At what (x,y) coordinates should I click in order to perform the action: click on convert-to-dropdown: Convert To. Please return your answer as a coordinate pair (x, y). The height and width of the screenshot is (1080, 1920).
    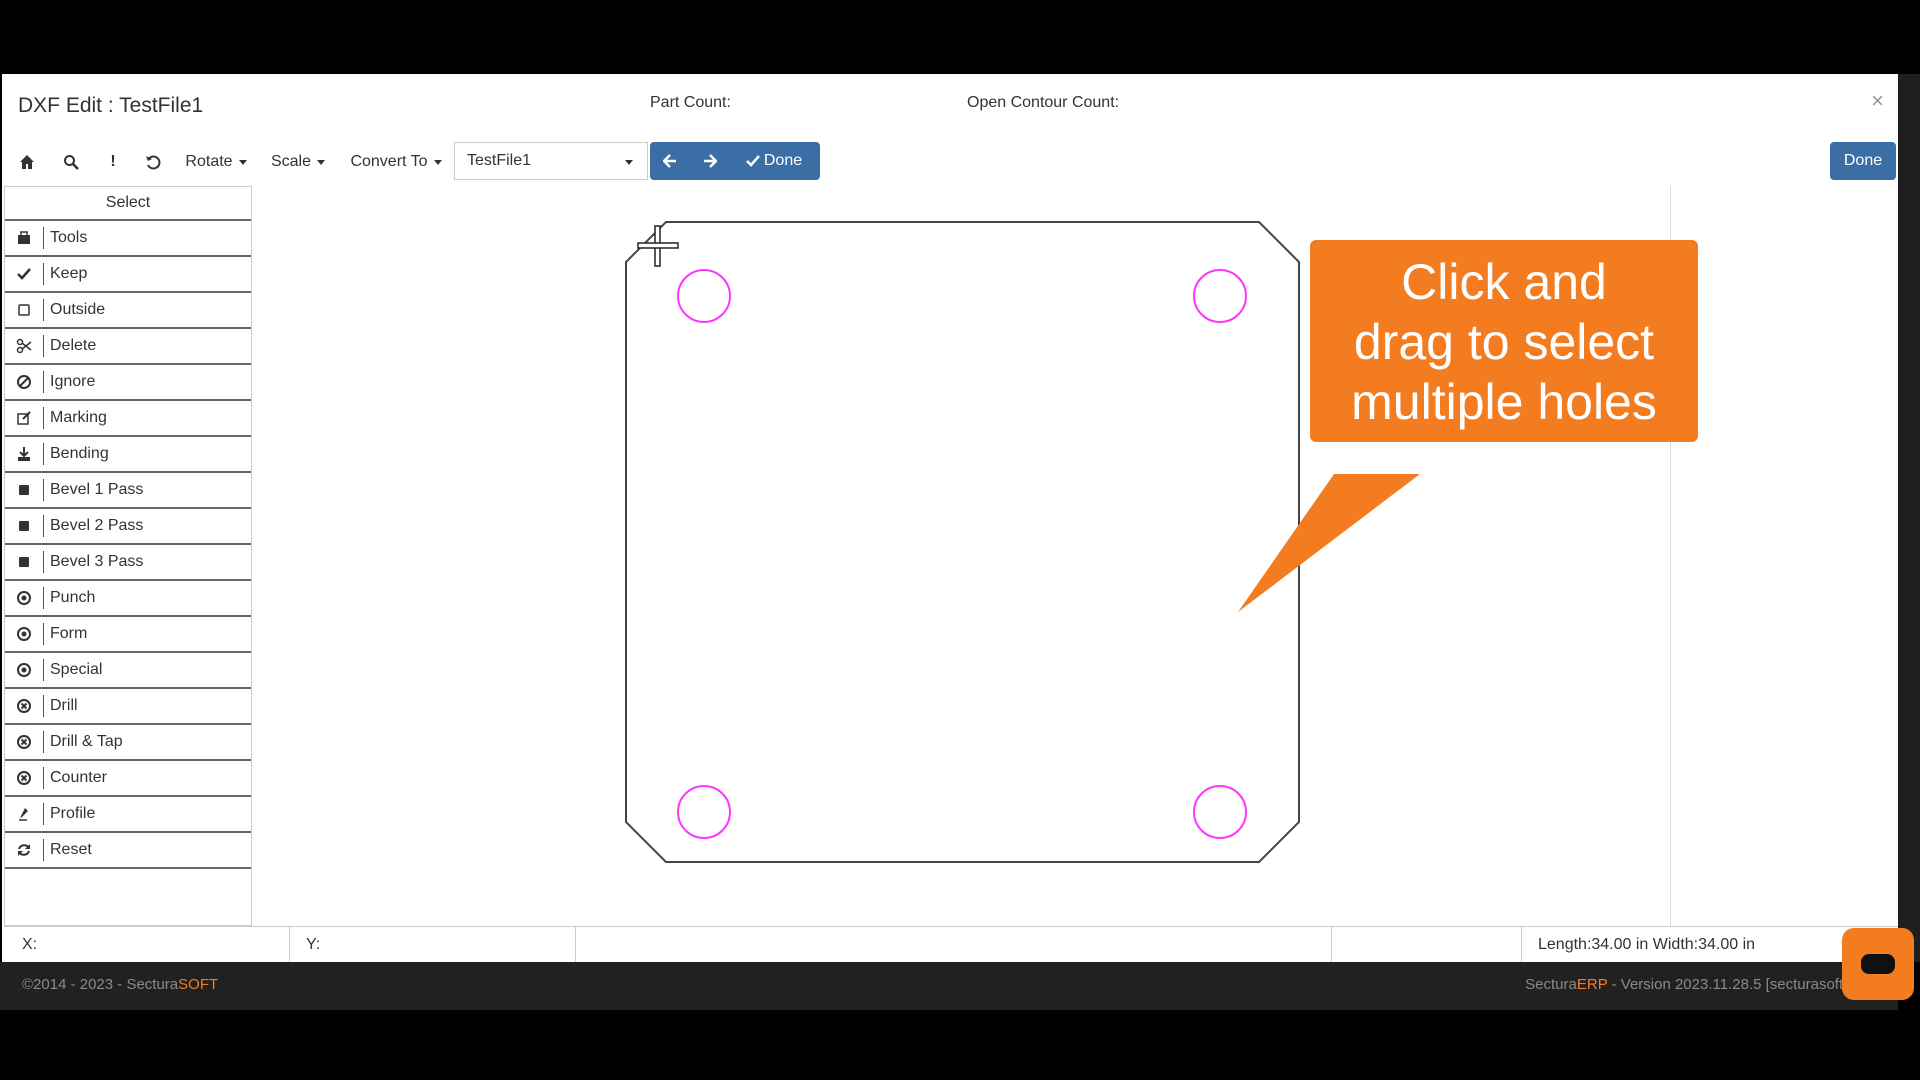
    Looking at the image, I should click on (396, 162).